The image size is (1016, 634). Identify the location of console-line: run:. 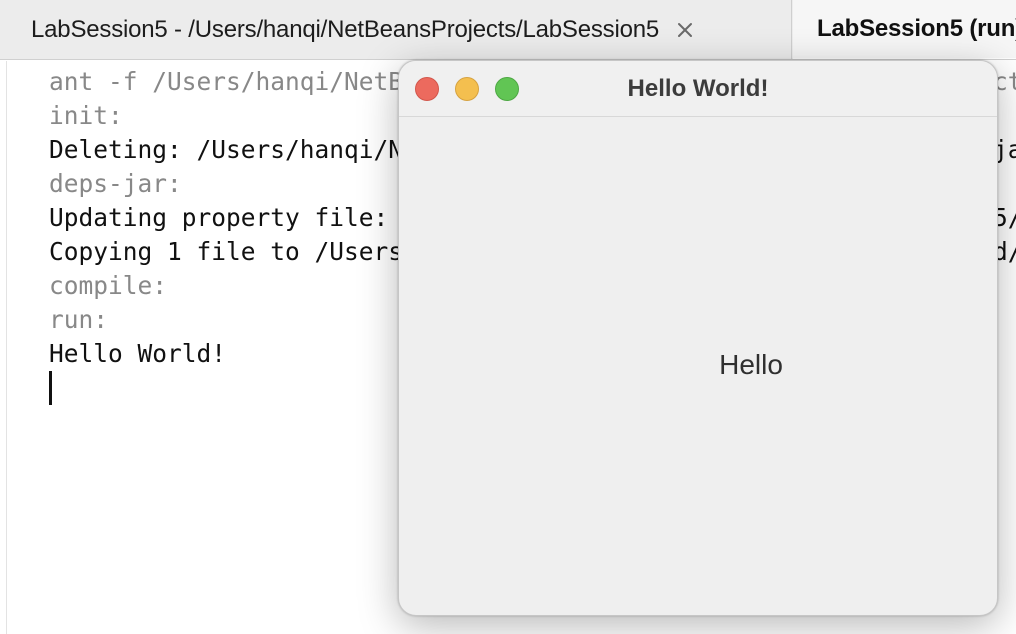
(79, 319).